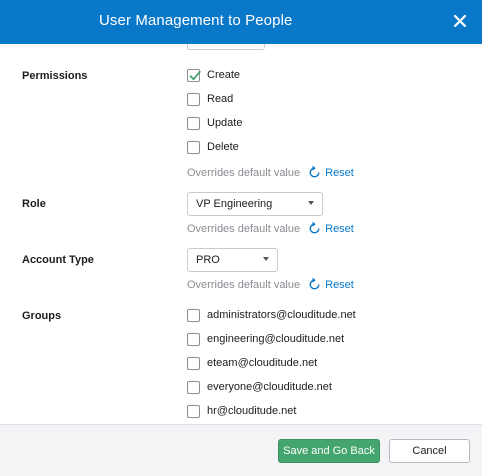  I want to click on cancel-button: Cancel, so click(429, 451).